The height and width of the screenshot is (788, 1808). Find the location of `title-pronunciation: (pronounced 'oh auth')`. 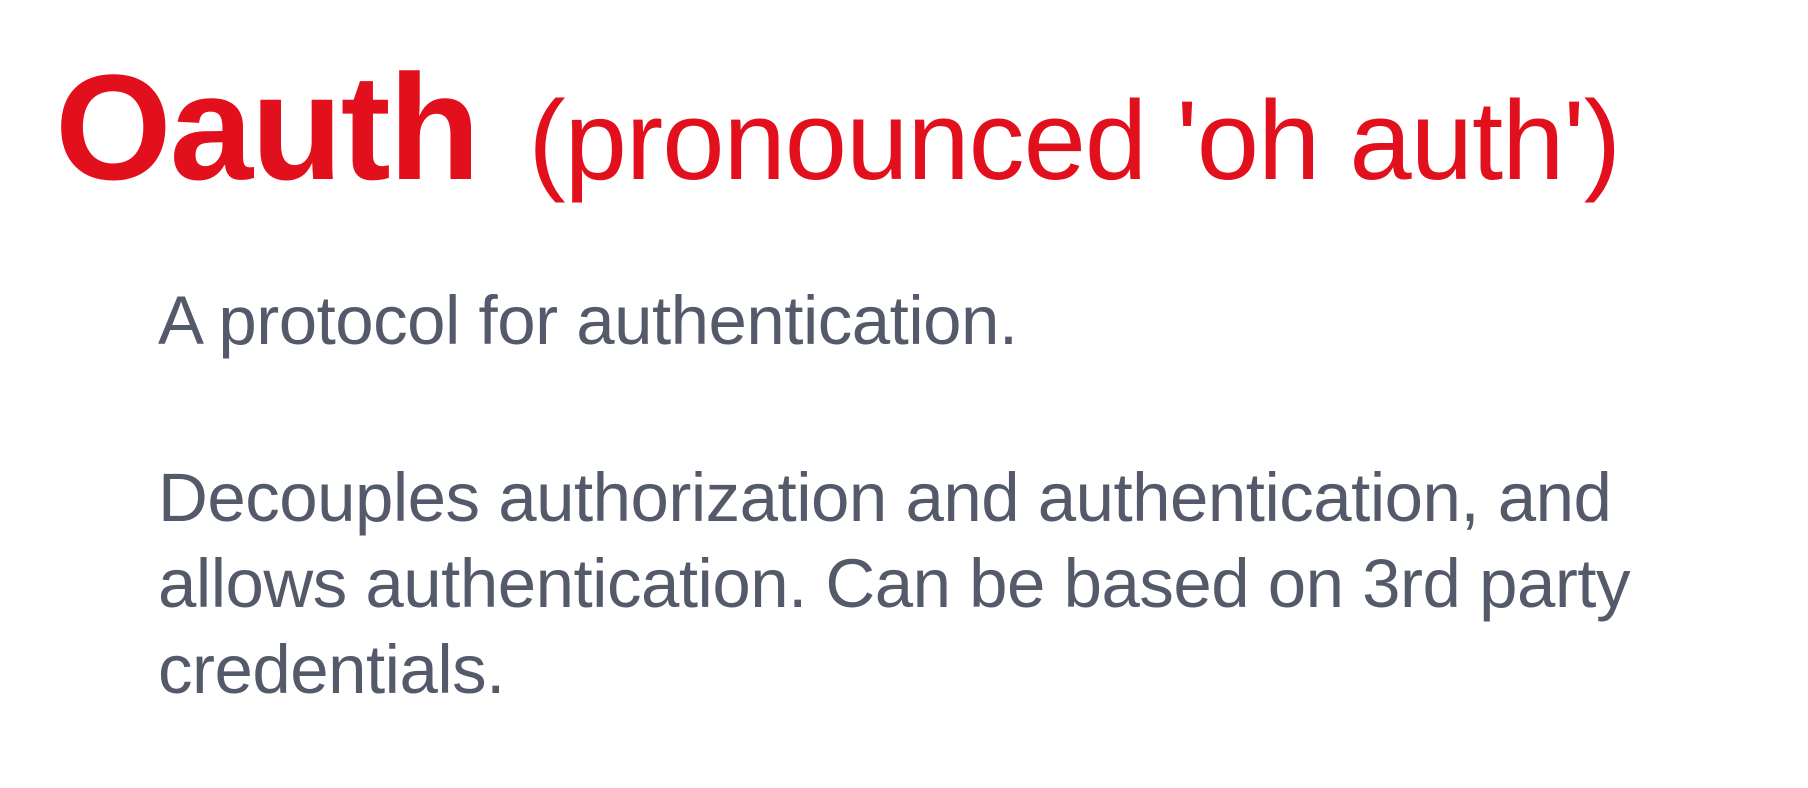

title-pronunciation: (pronounced 'oh auth') is located at coordinates (1074, 140).